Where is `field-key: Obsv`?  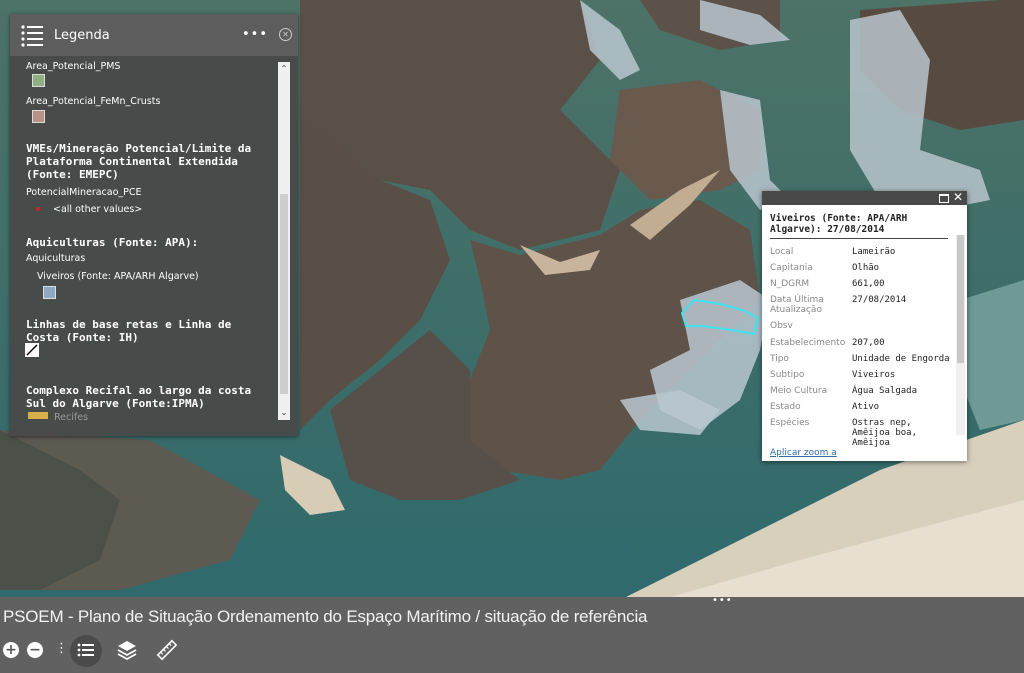
field-key: Obsv is located at coordinates (781, 326).